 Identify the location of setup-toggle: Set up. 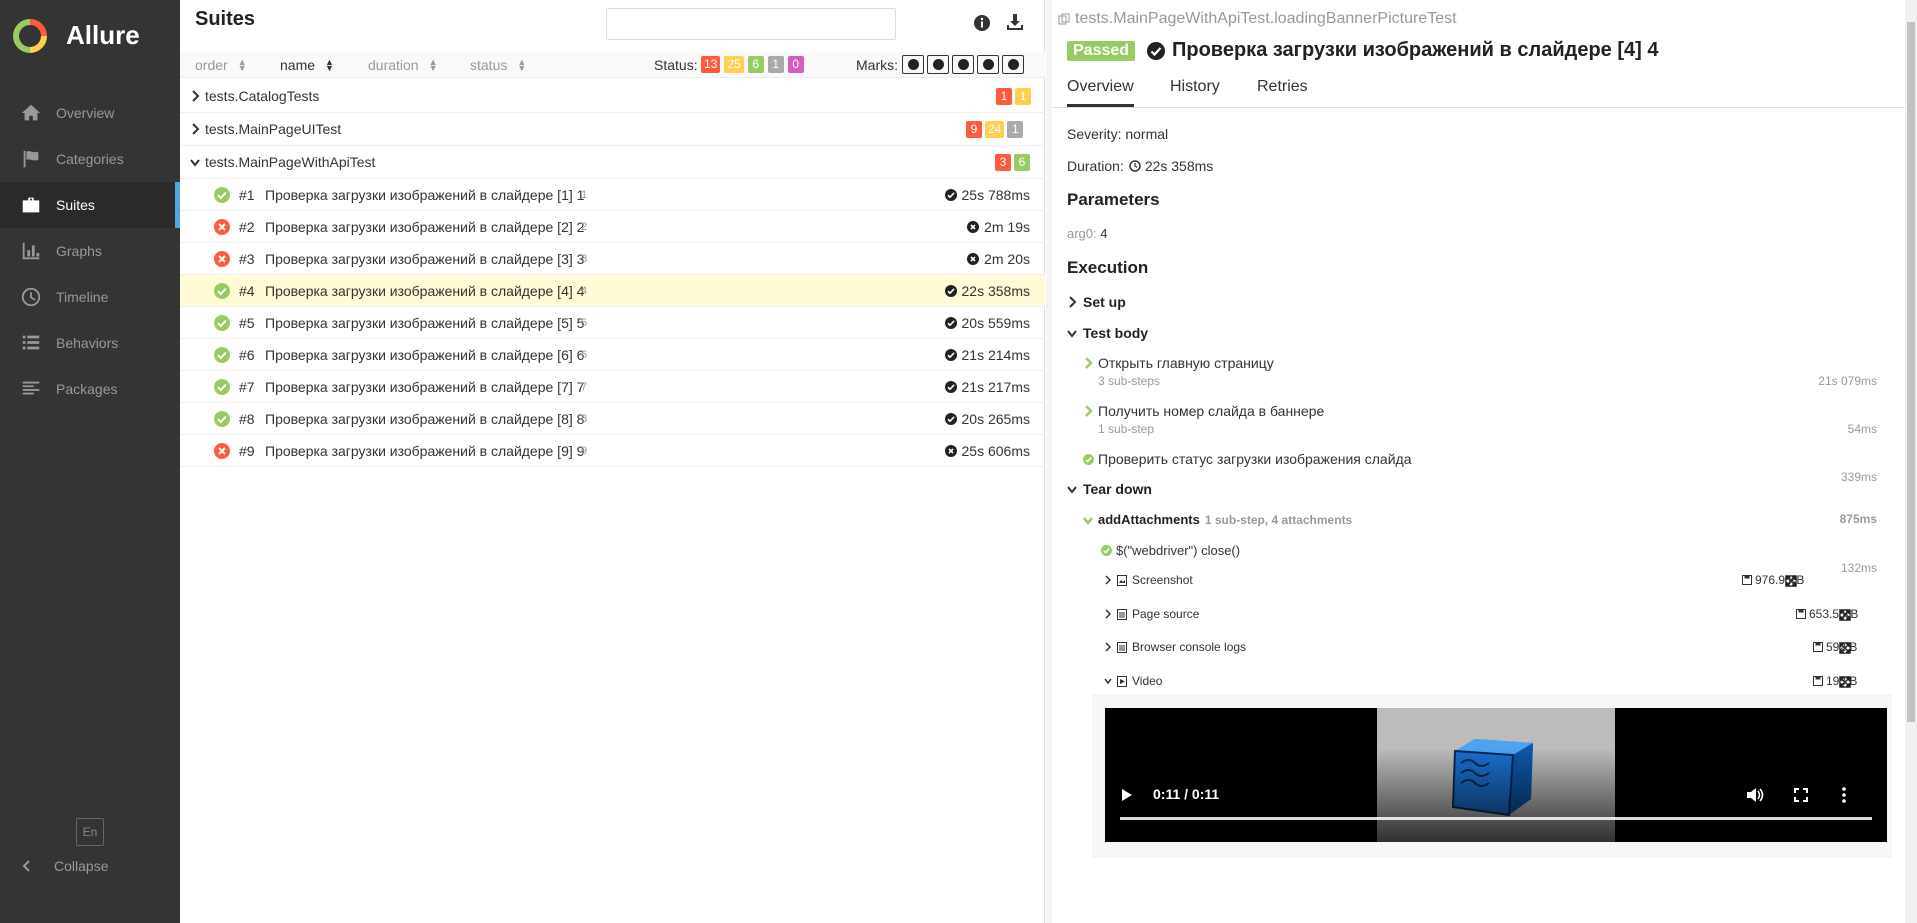
(1096, 302).